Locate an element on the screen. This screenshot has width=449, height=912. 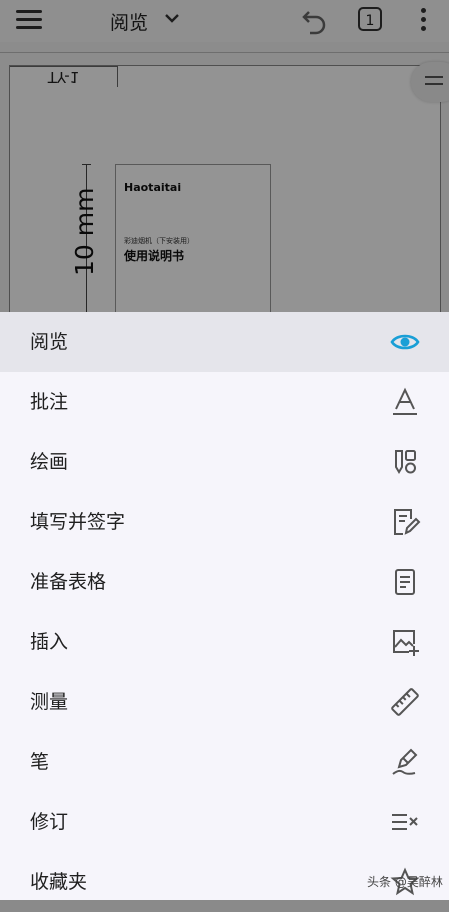
menu-item-label: 准备表格 is located at coordinates (68, 582).